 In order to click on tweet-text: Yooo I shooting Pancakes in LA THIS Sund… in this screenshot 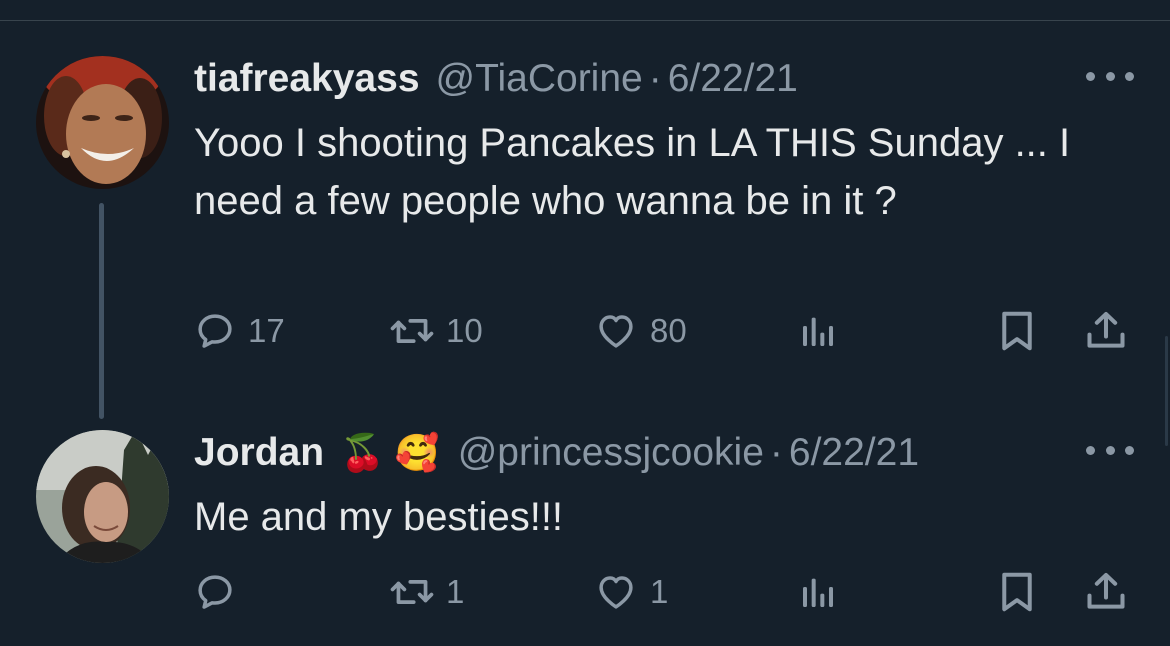, I will do `click(632, 172)`.